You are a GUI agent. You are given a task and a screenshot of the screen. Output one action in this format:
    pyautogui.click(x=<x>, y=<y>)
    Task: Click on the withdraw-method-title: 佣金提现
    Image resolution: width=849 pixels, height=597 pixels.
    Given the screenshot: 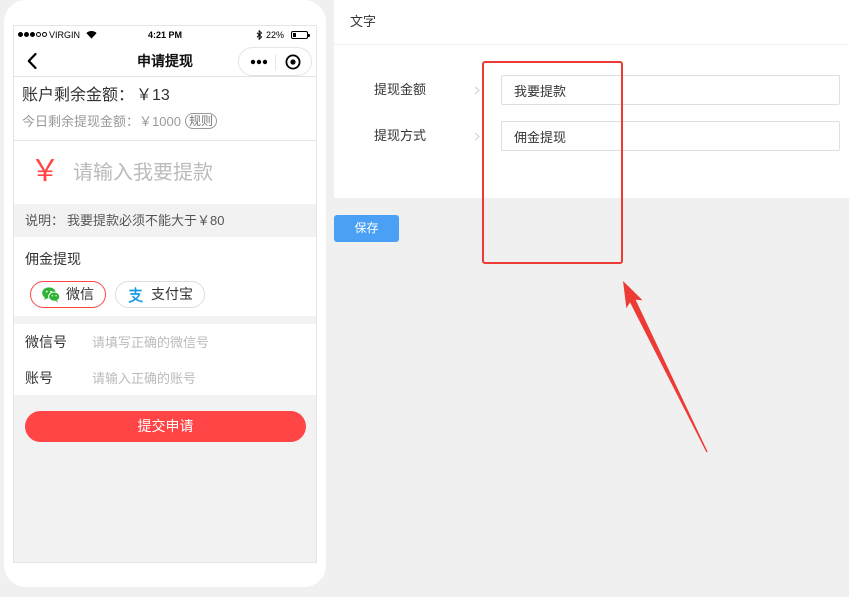 What is the action you would take?
    pyautogui.click(x=53, y=259)
    